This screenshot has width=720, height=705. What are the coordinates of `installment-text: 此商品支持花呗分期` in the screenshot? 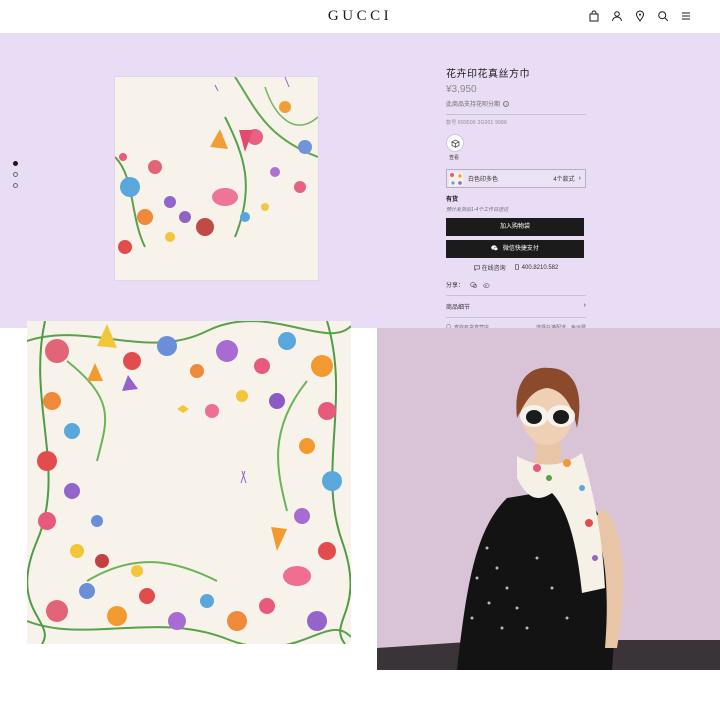 It's located at (473, 105).